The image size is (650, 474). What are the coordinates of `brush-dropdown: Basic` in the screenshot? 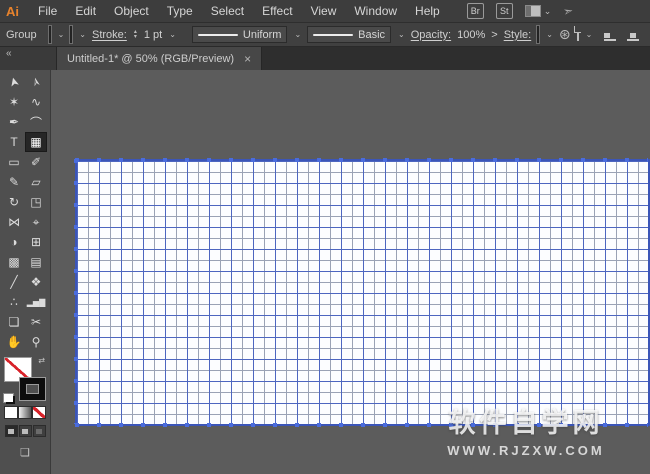 It's located at (349, 34).